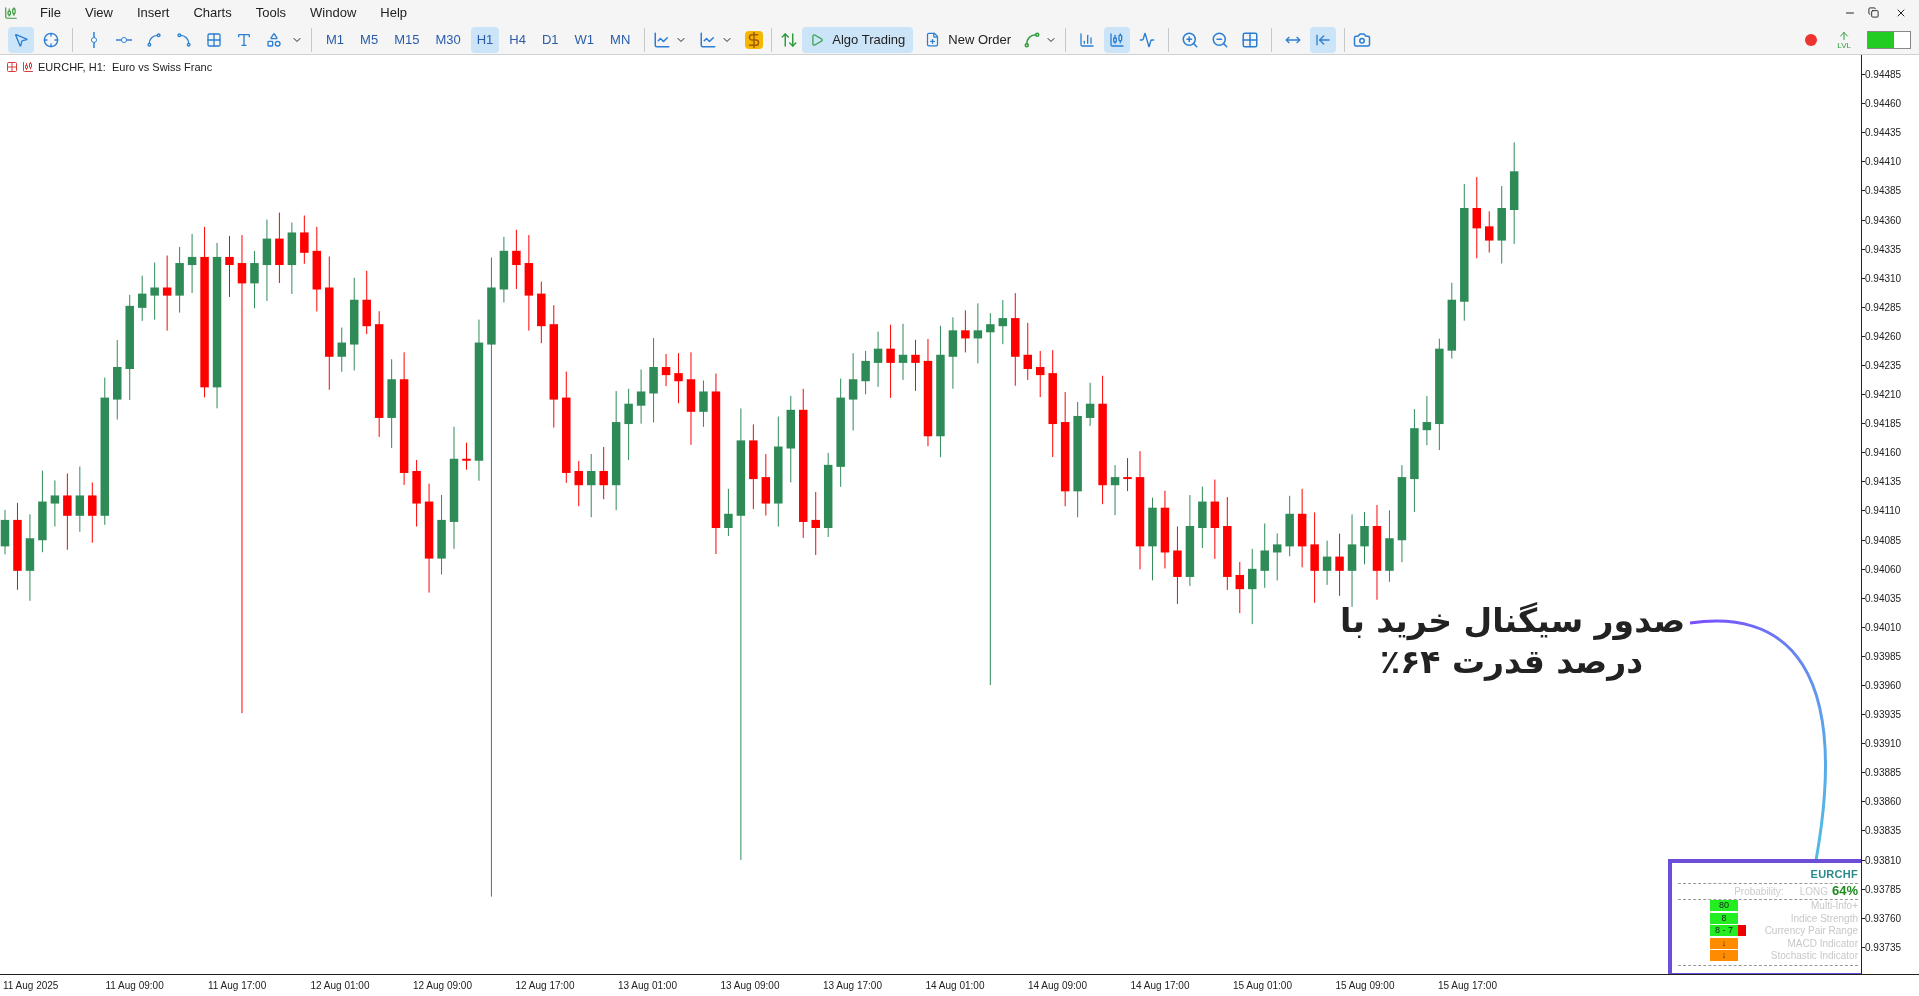 The image size is (1919, 996). I want to click on timeframe-button: M30, so click(448, 39).